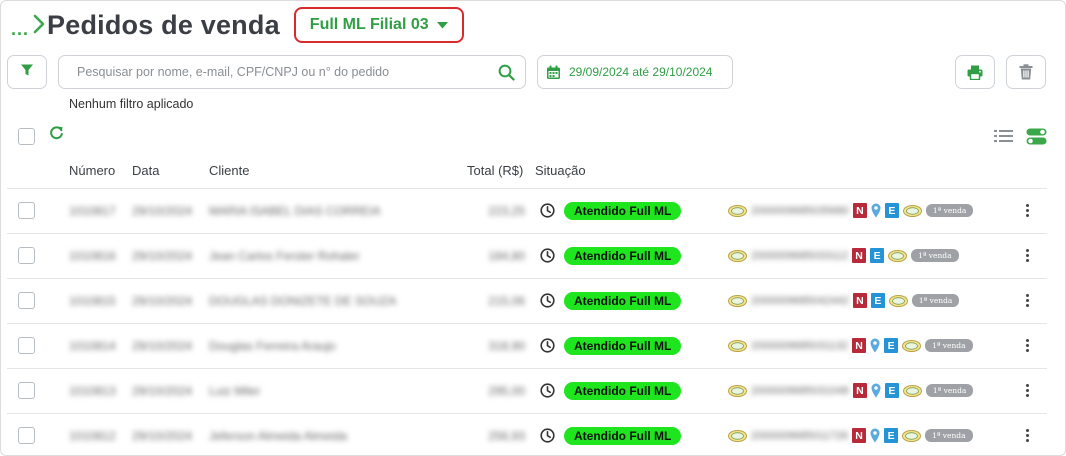 Image resolution: width=1066 pixels, height=456 pixels. Describe the element at coordinates (272, 345) in the screenshot. I see `customer-name: Douglas Ferreira Araujo` at that location.